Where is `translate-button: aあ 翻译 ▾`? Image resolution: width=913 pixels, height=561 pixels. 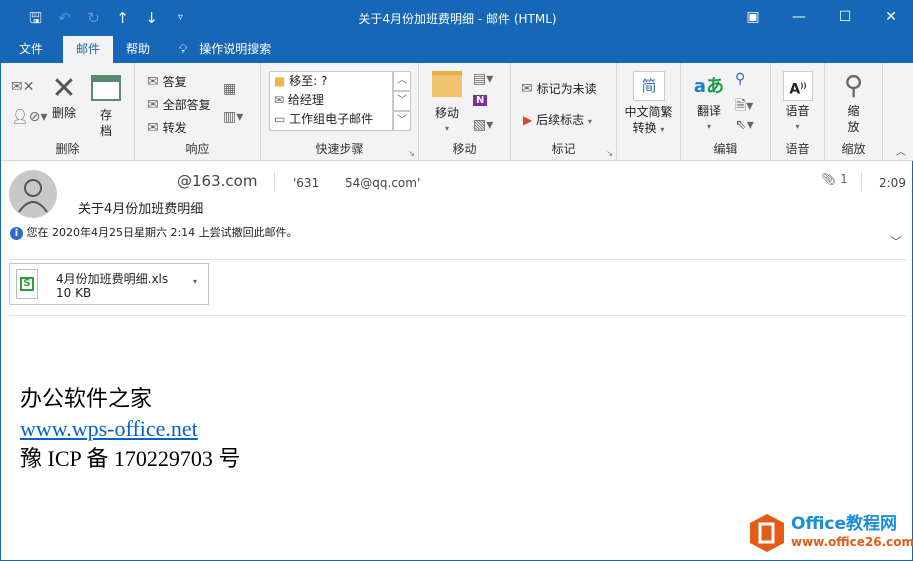 translate-button: aあ 翻译 ▾ is located at coordinates (709, 103).